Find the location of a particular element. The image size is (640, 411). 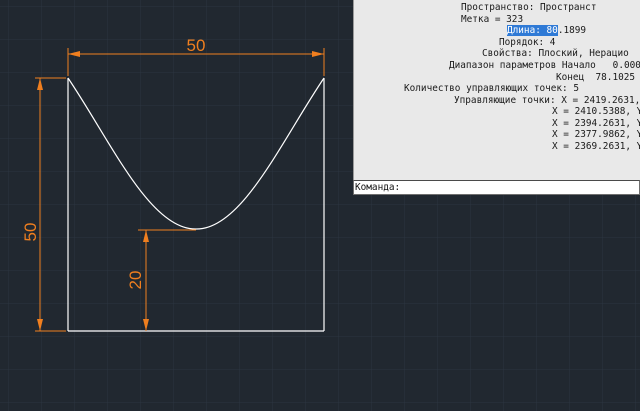

history-line: X = 2369.2631, Y is located at coordinates (596, 146).